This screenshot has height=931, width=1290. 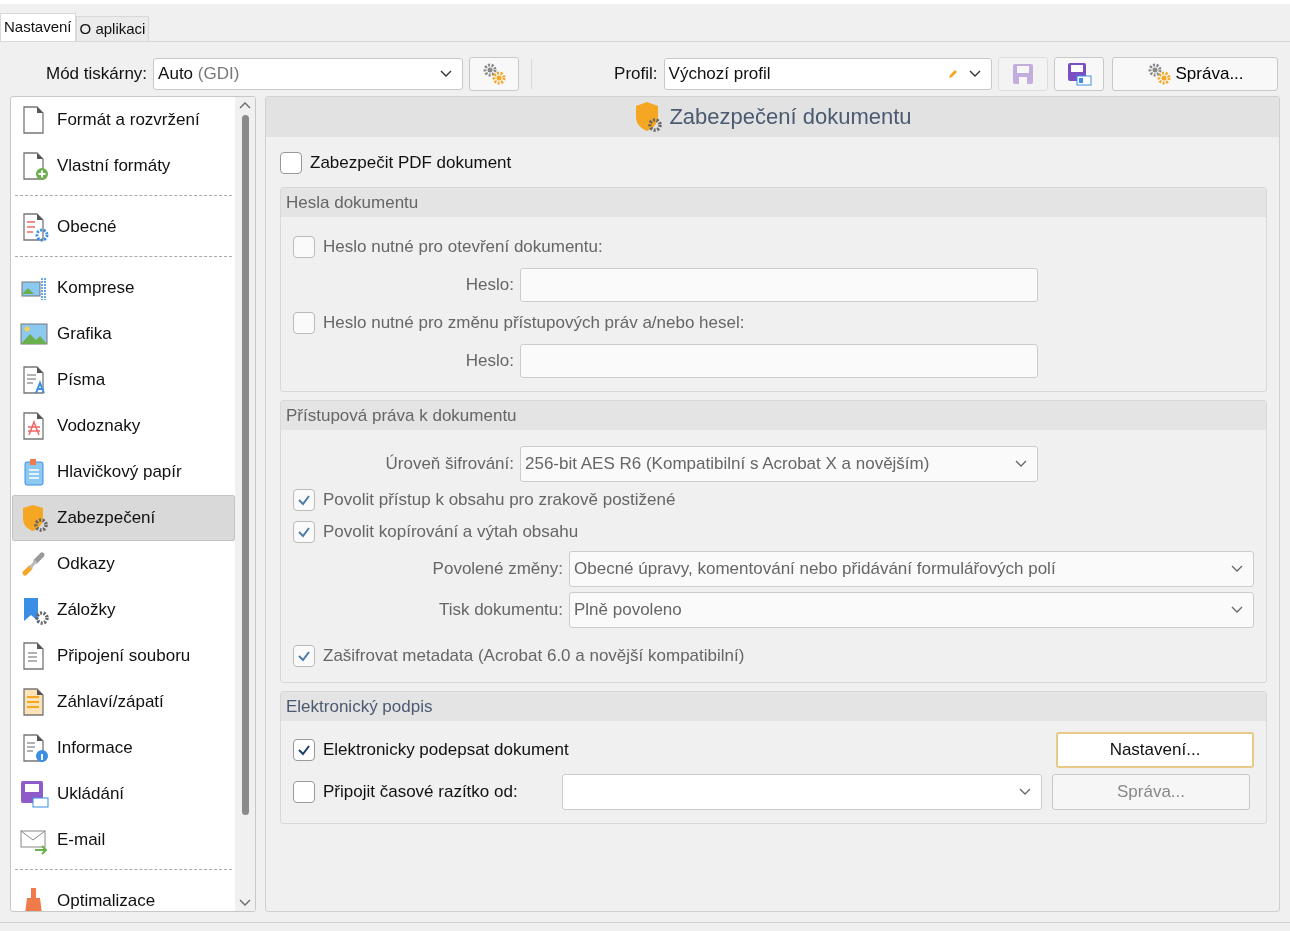 I want to click on sidebar-item: Informace, so click(x=123, y=748).